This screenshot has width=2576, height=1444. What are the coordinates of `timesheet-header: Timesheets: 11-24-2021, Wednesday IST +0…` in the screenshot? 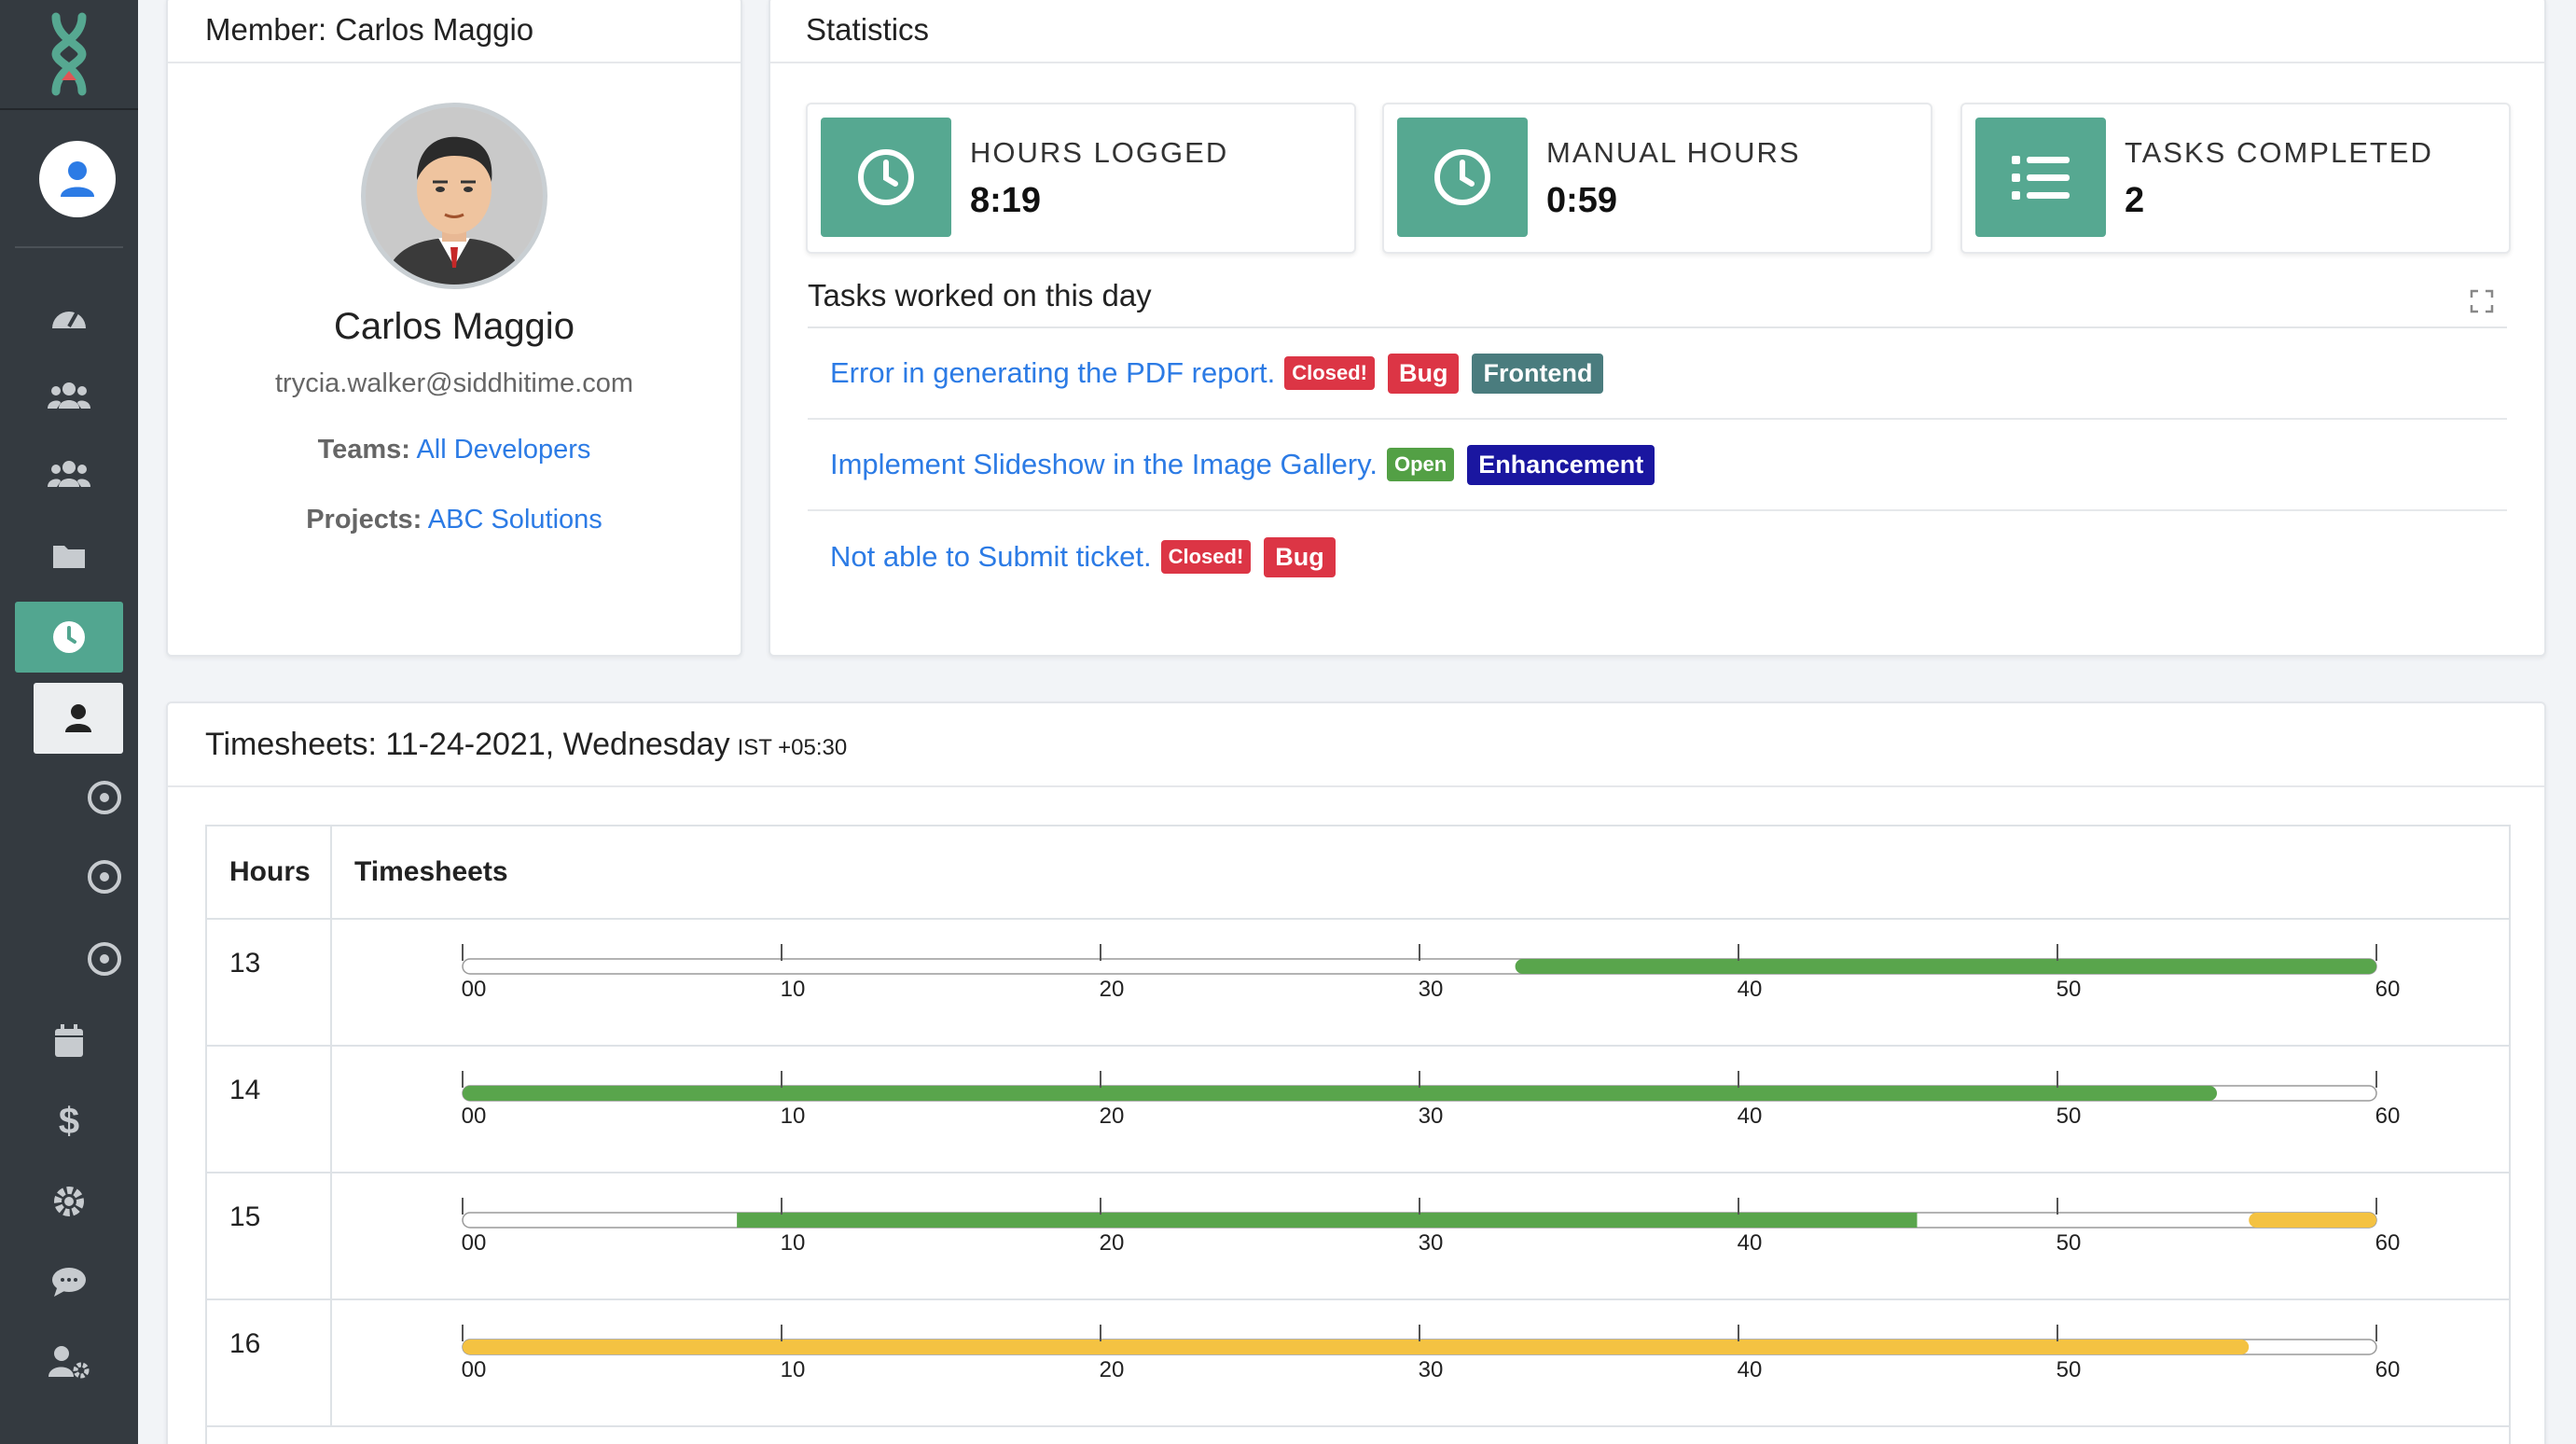 It's located at (1356, 745).